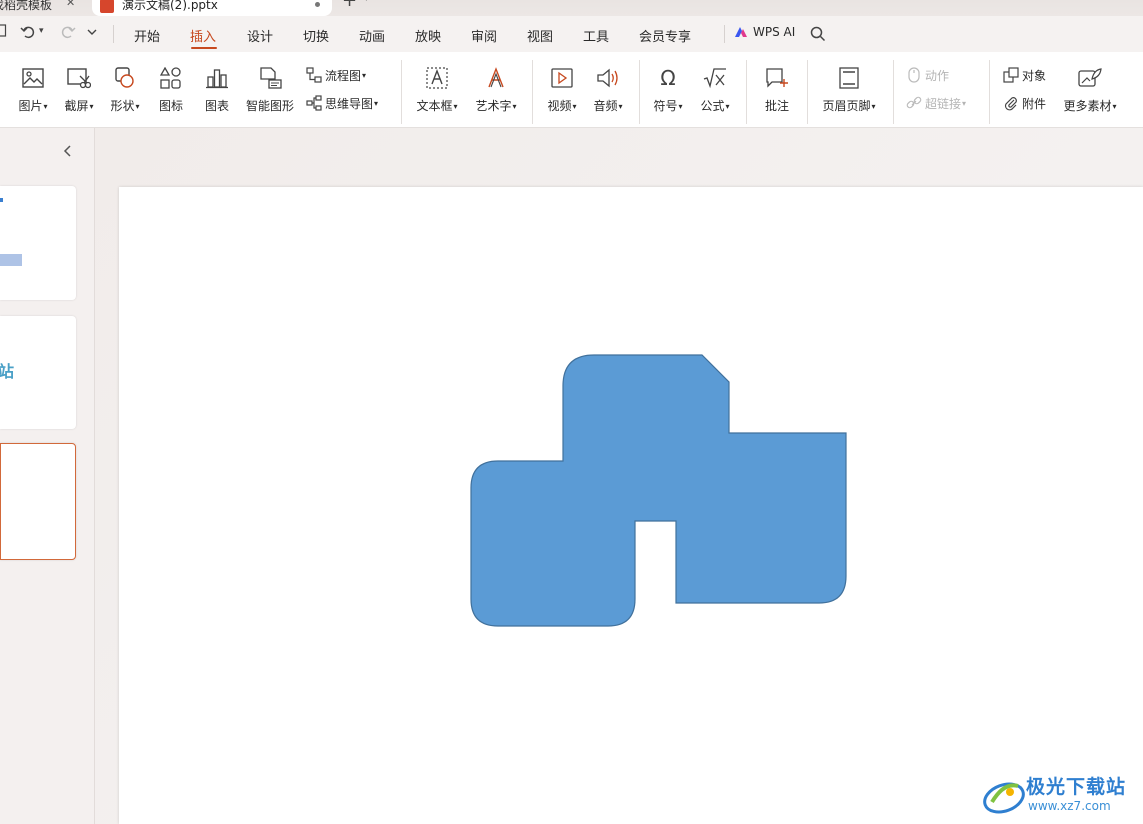 This screenshot has height=824, width=1143. I want to click on attachment-button: 附件, so click(1024, 103).